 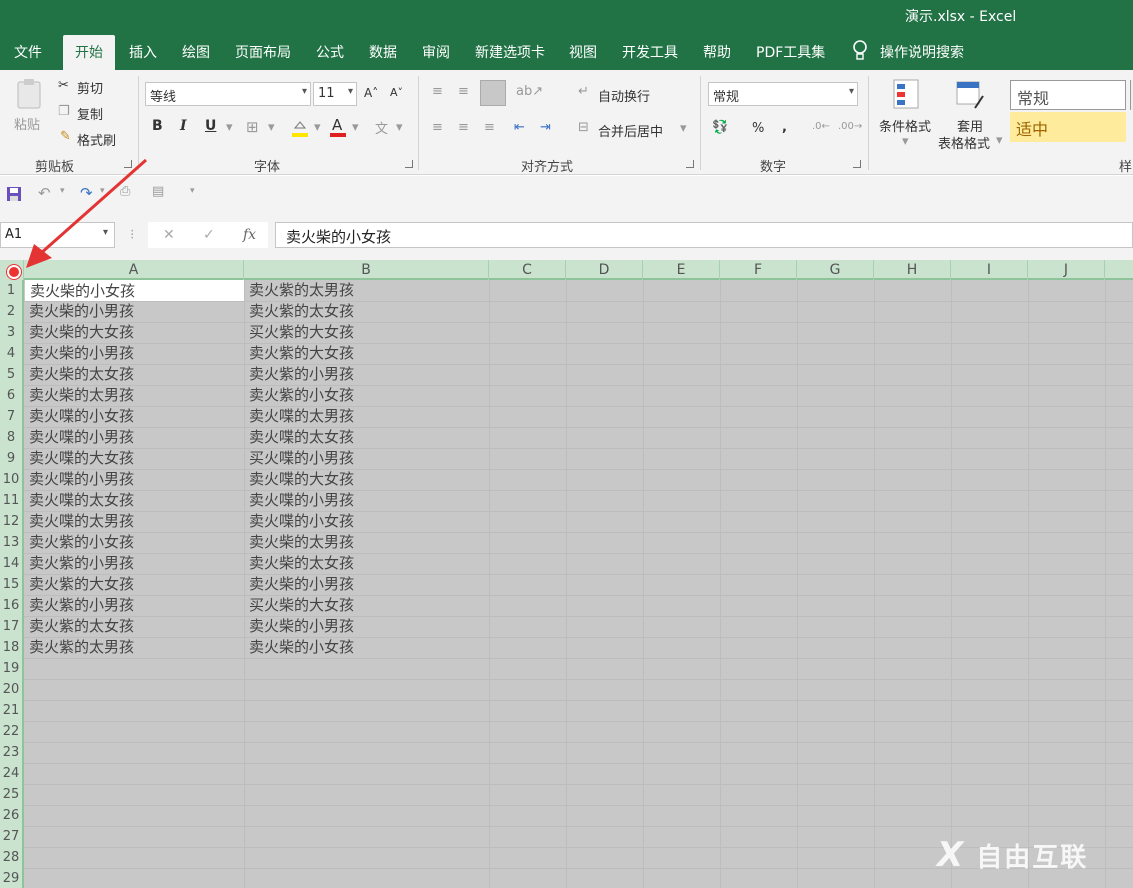 What do you see at coordinates (436, 52) in the screenshot?
I see `tab-review: 审阅` at bounding box center [436, 52].